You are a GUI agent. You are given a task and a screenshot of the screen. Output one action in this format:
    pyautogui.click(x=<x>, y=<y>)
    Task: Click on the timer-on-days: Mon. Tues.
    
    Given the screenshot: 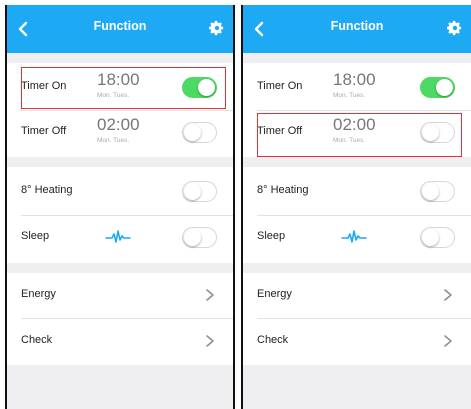 What is the action you would take?
    pyautogui.click(x=349, y=95)
    